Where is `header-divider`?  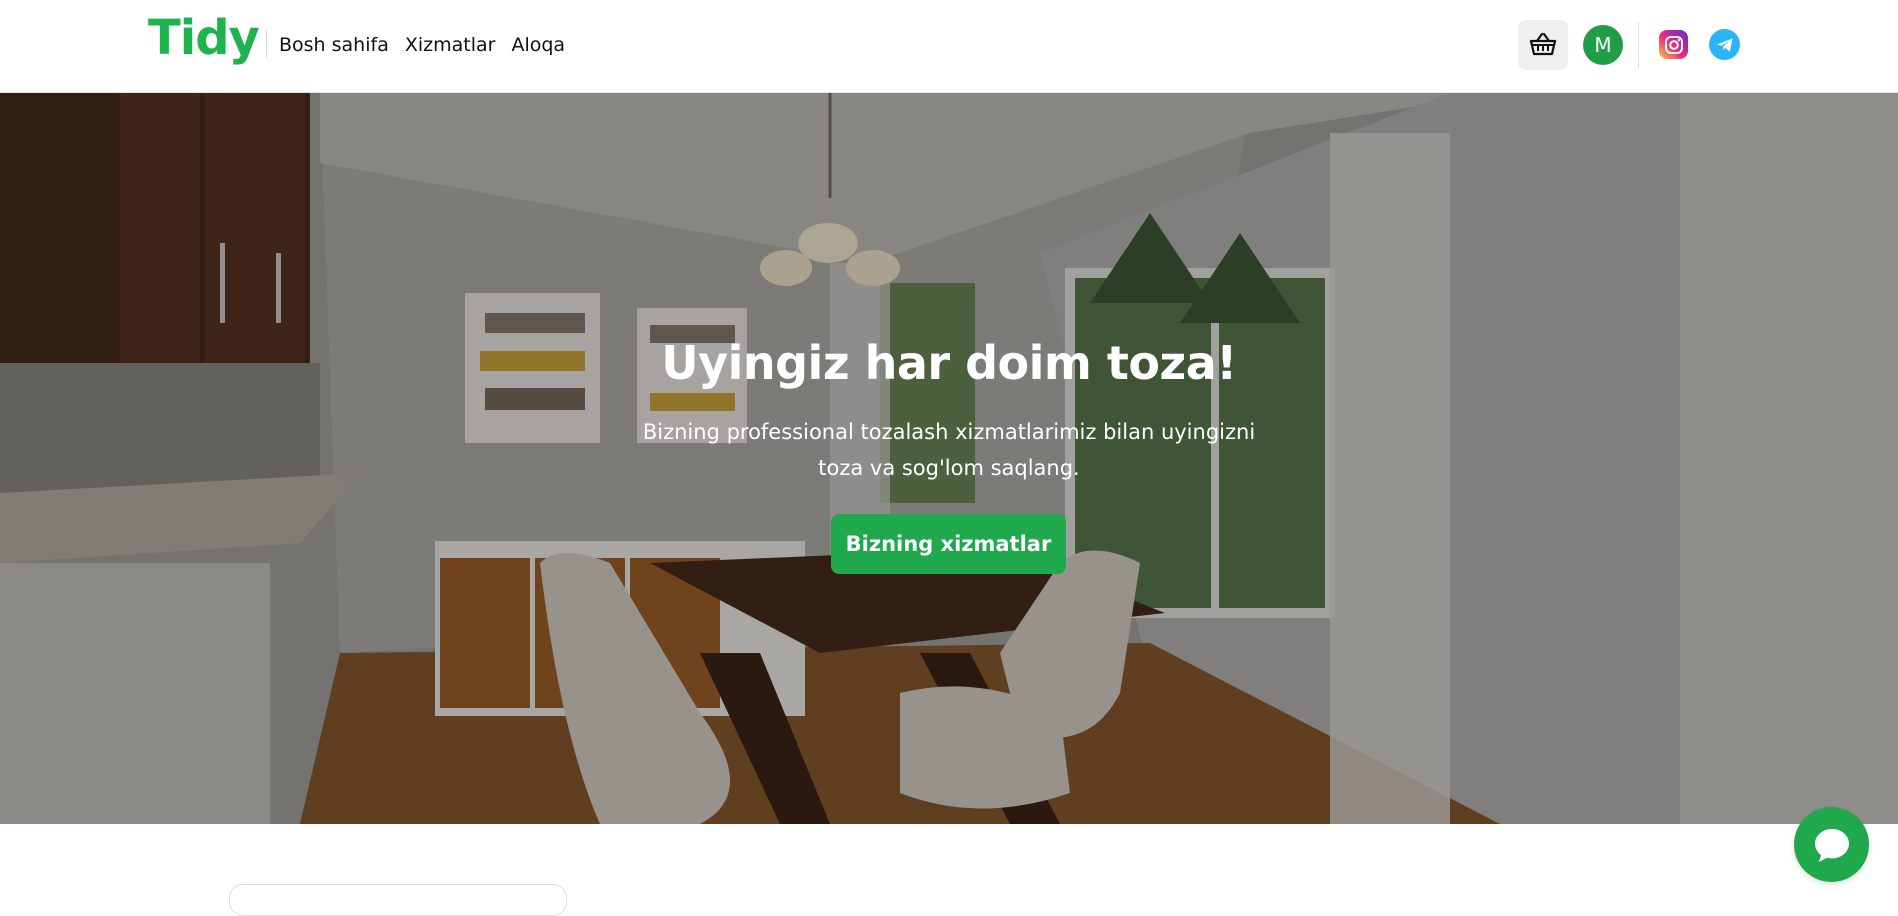 header-divider is located at coordinates (1638, 45).